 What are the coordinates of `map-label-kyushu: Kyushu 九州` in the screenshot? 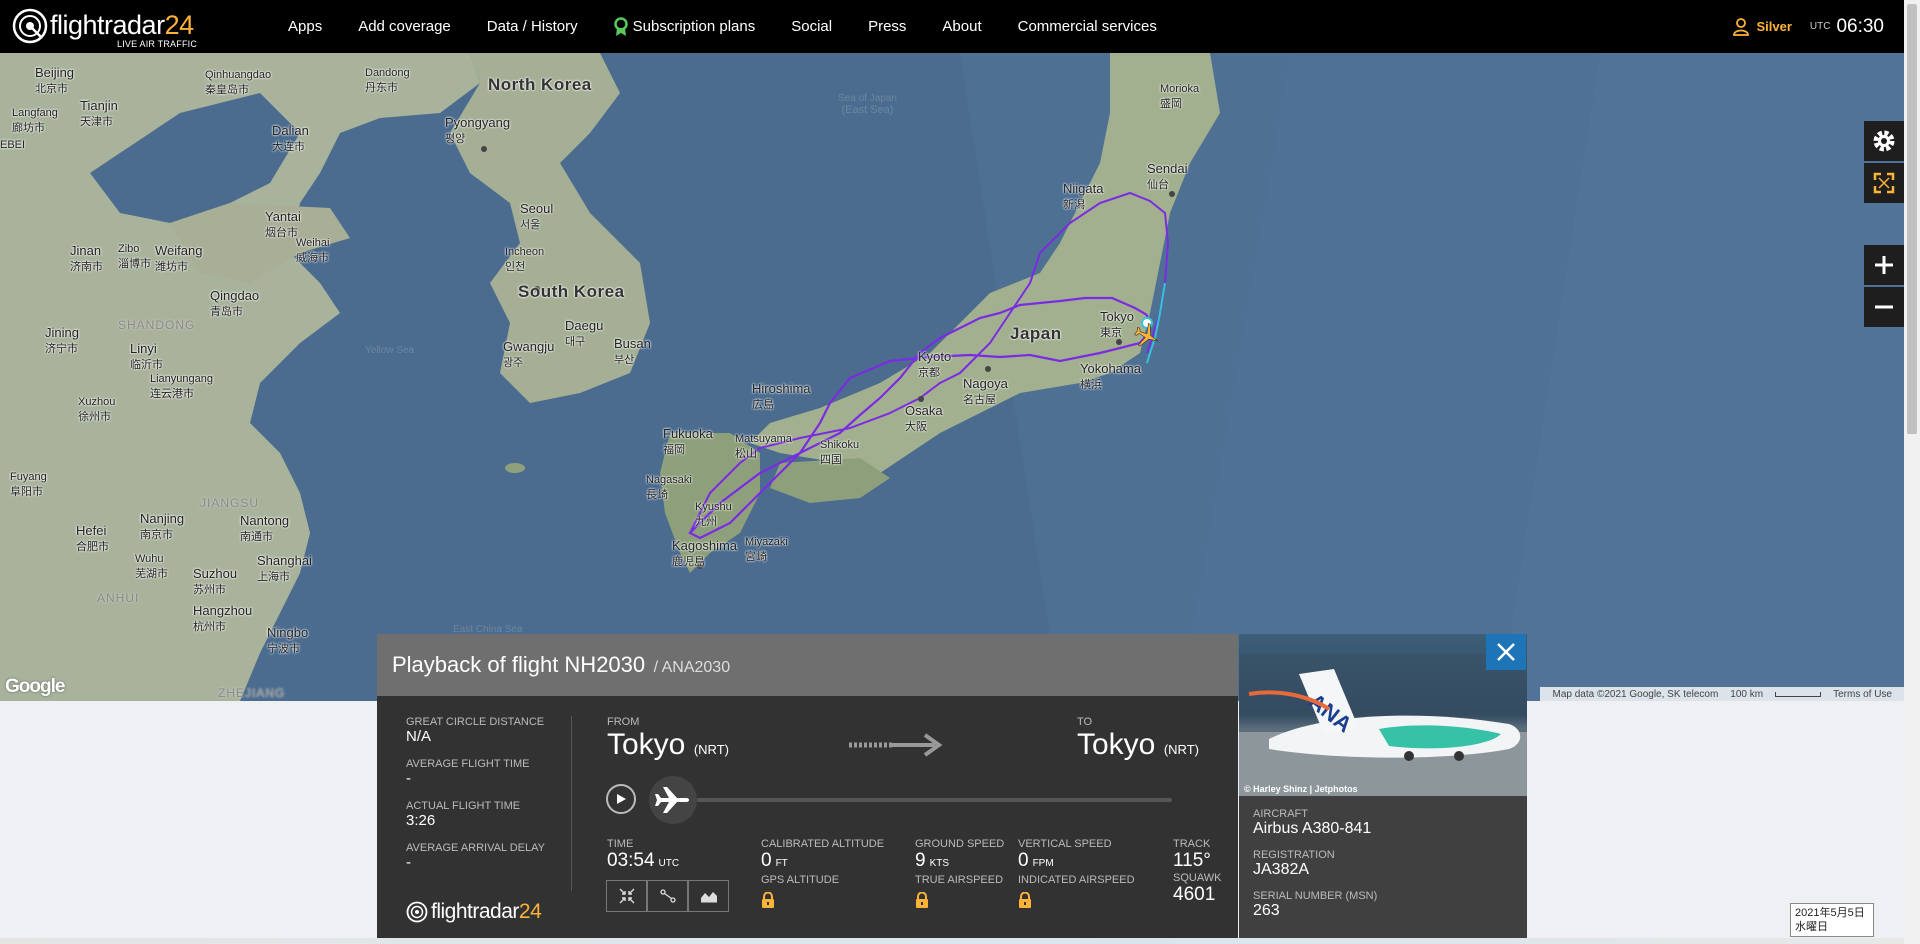 It's located at (713, 514).